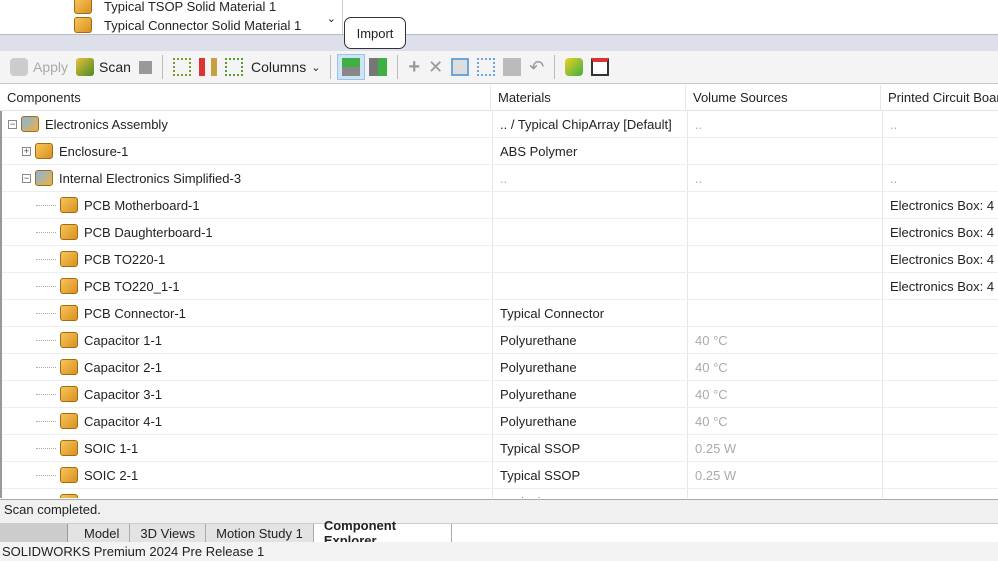  What do you see at coordinates (30, 124) in the screenshot?
I see `assembly-icon` at bounding box center [30, 124].